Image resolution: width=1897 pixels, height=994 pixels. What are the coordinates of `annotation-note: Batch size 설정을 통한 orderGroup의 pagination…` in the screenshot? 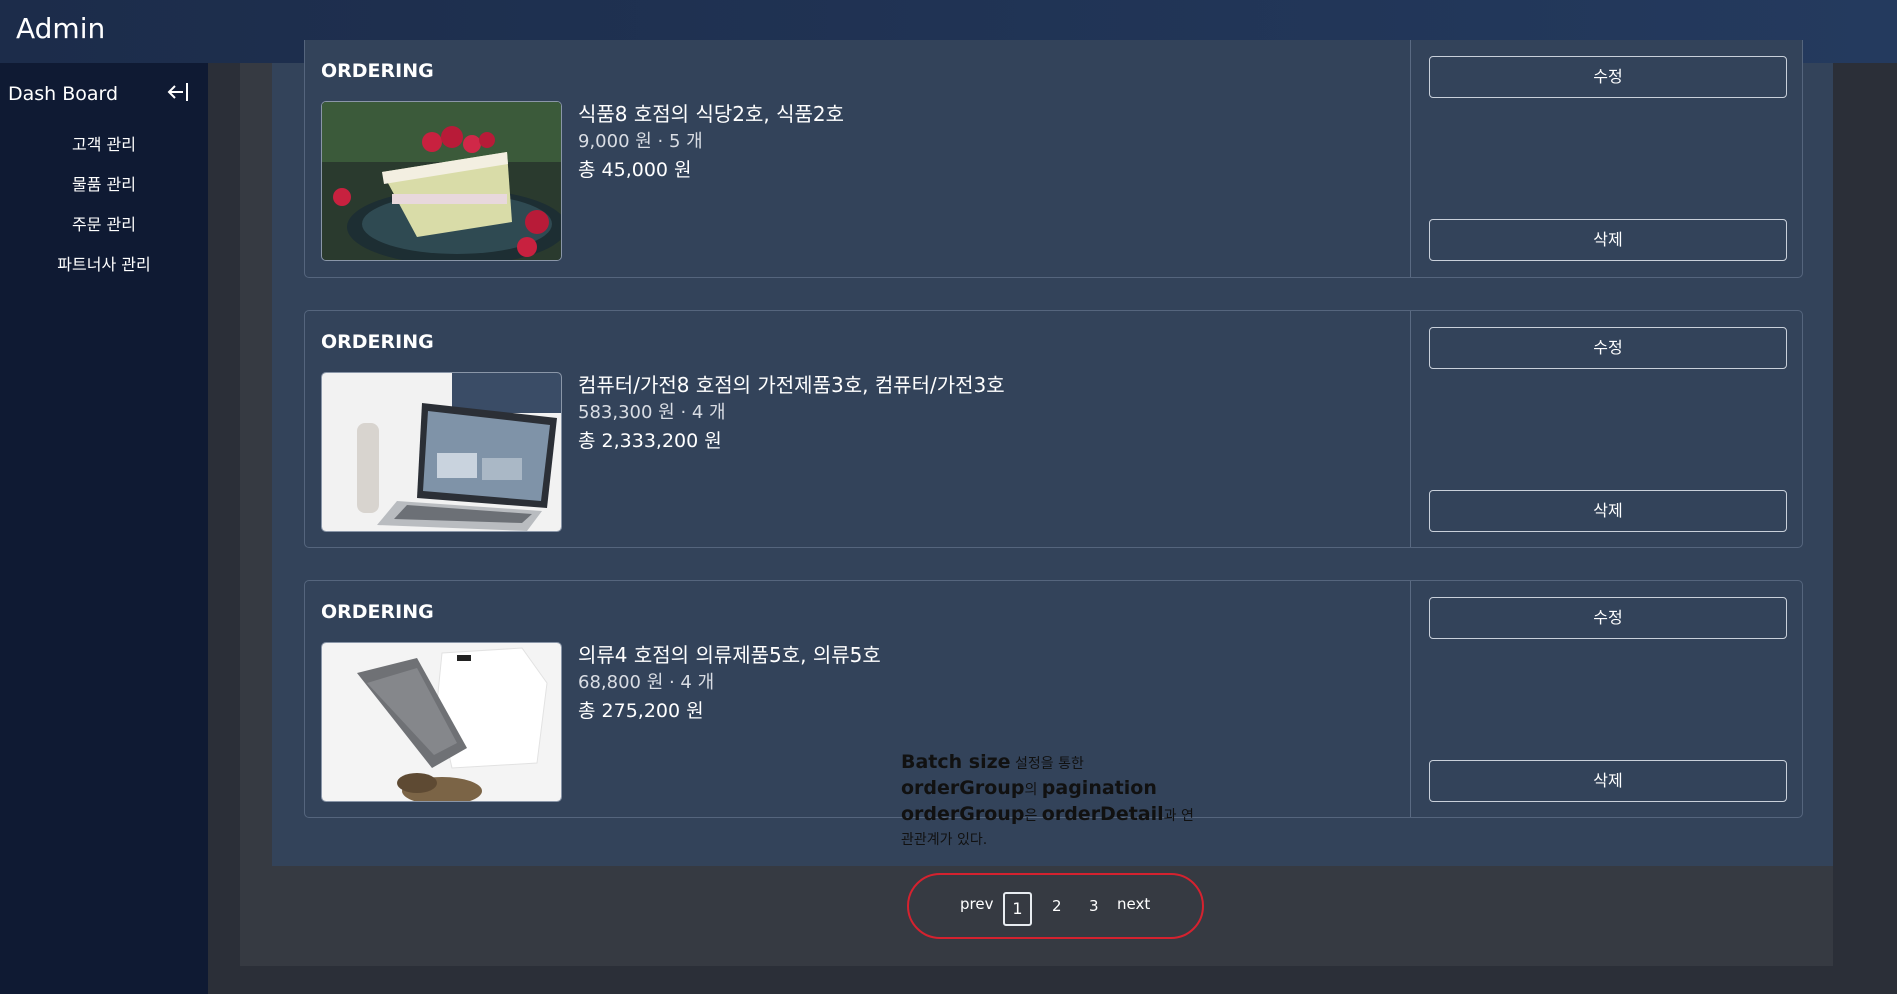 It's located at (1047, 799).